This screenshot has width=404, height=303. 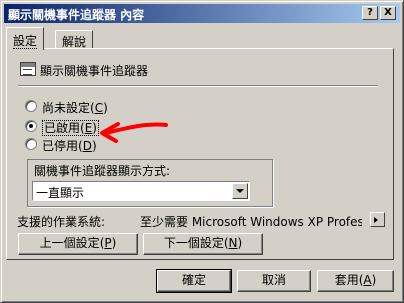 I want to click on apply-button: 套用(A), so click(x=355, y=281).